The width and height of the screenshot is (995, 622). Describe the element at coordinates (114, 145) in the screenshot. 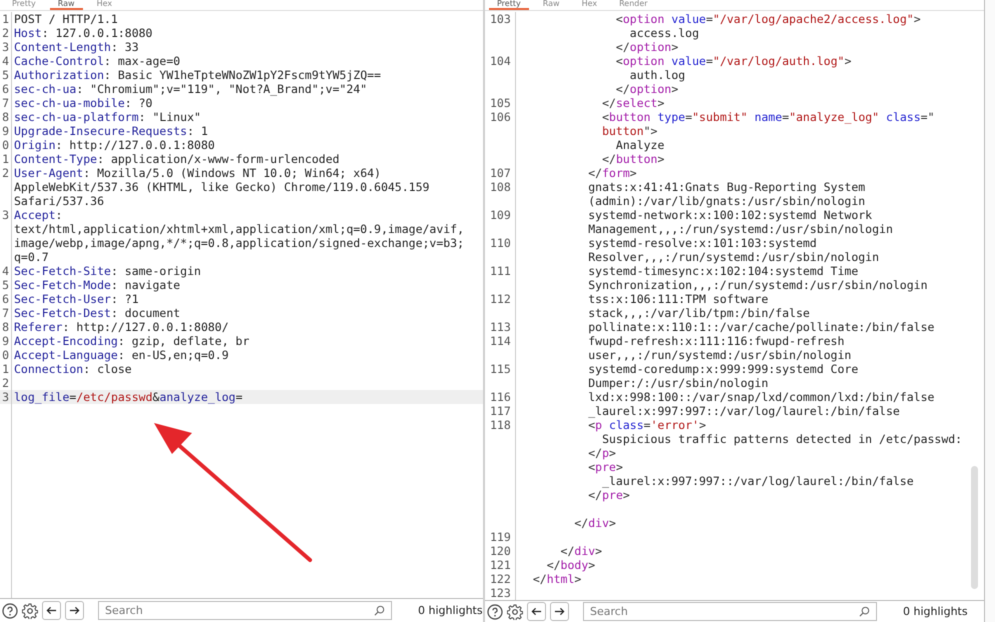

I see `code-line: Origin: http://127.0.0.1:8080` at that location.